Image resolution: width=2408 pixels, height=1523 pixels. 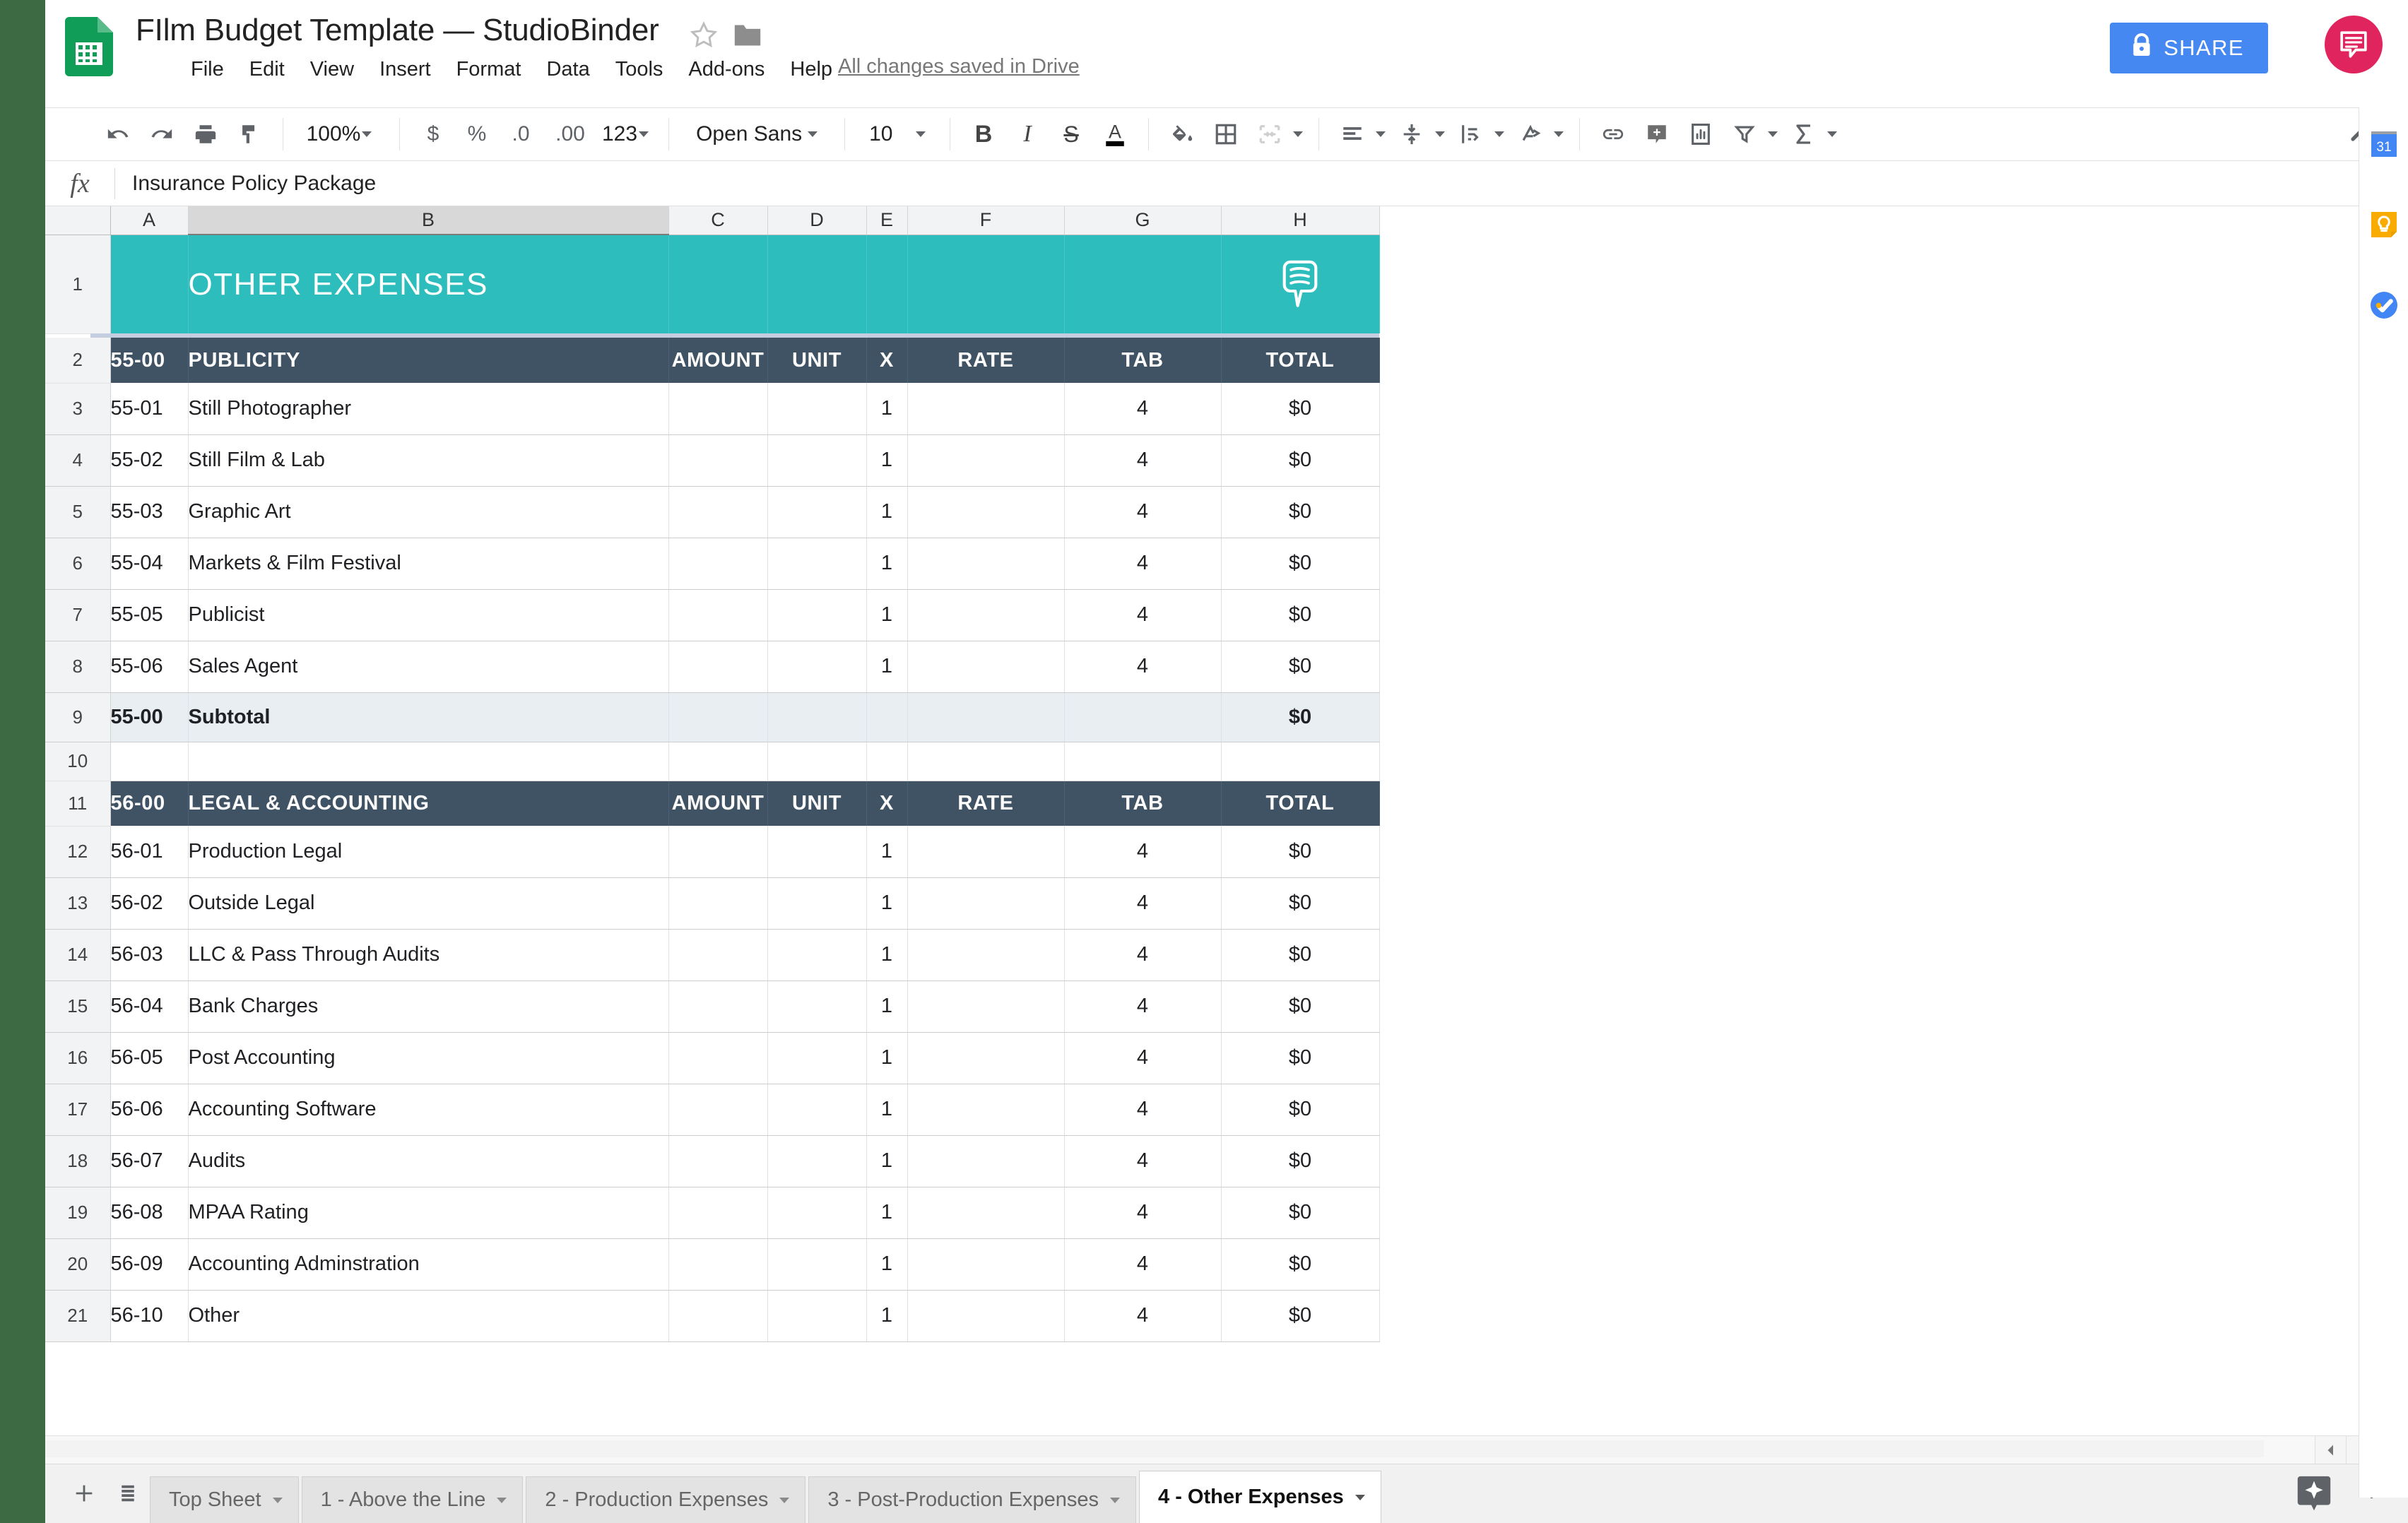 I want to click on borders-icon, so click(x=1226, y=134).